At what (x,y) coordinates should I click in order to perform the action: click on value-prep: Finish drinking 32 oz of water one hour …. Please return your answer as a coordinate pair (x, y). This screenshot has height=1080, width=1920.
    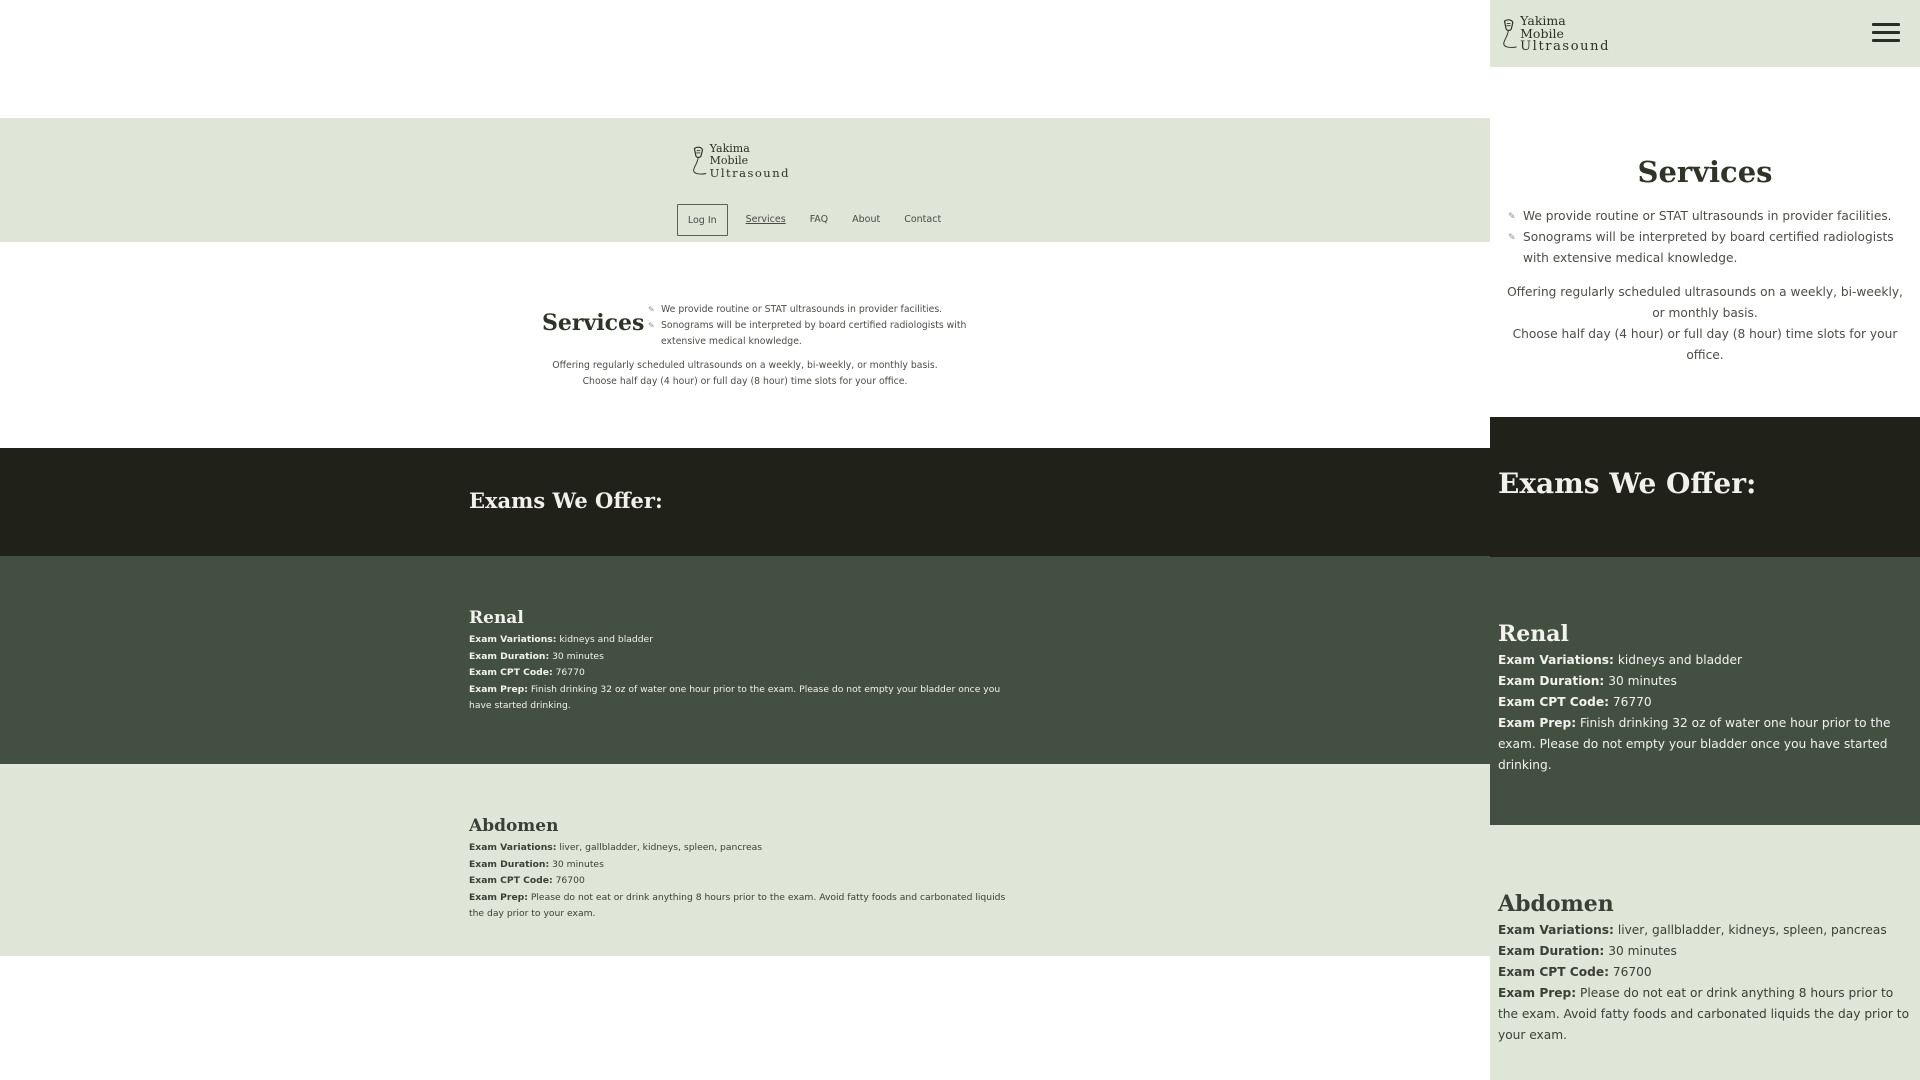
    Looking at the image, I should click on (735, 697).